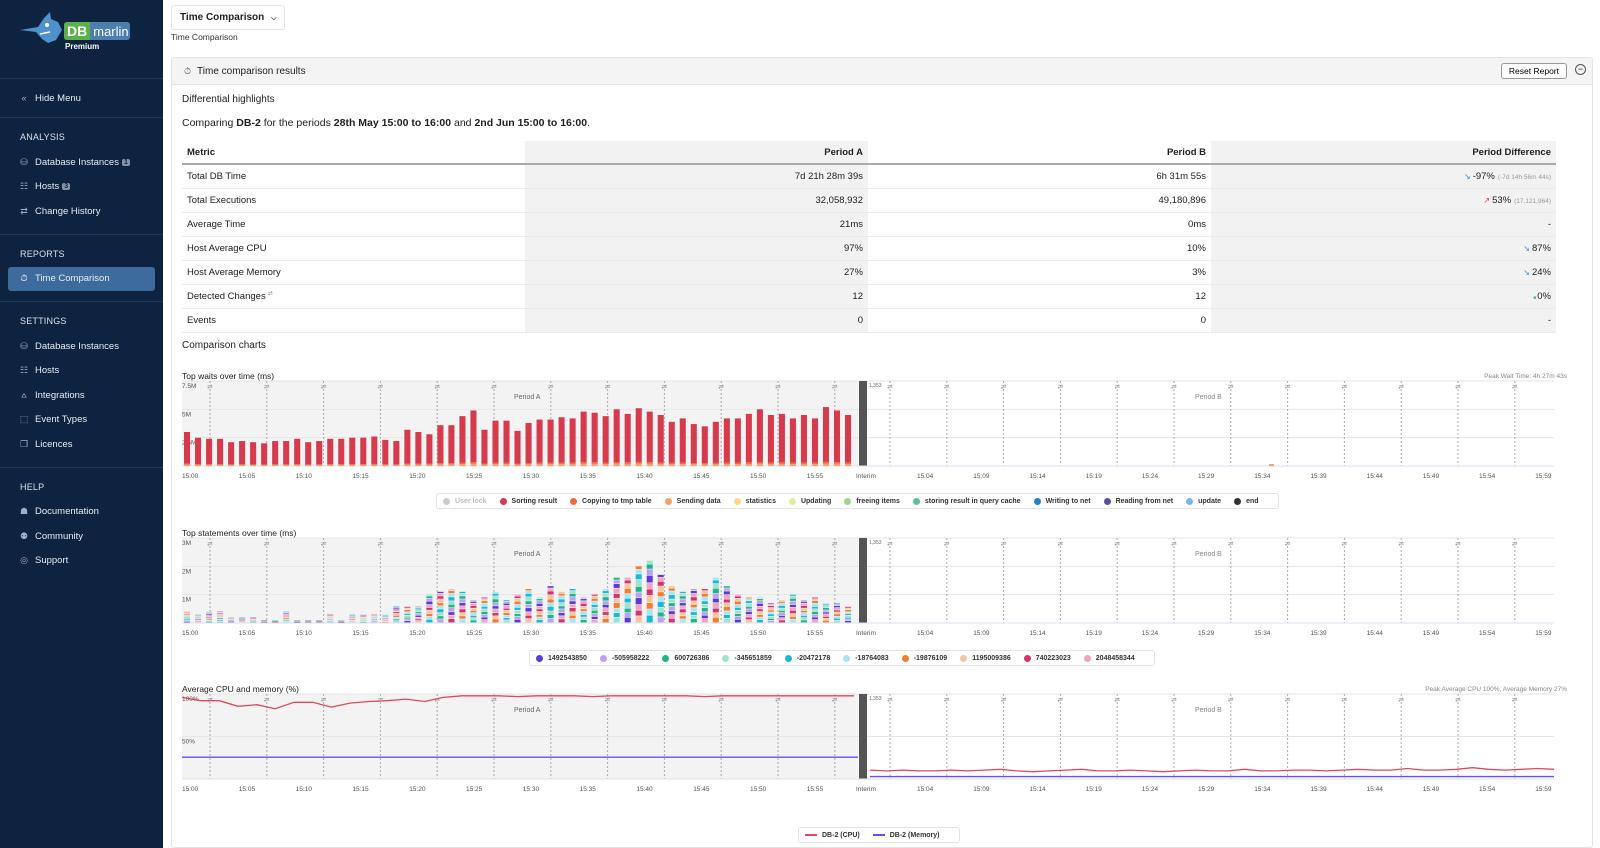 The image size is (1600, 848). Describe the element at coordinates (872, 501) in the screenshot. I see `legend-item: freeing items` at that location.